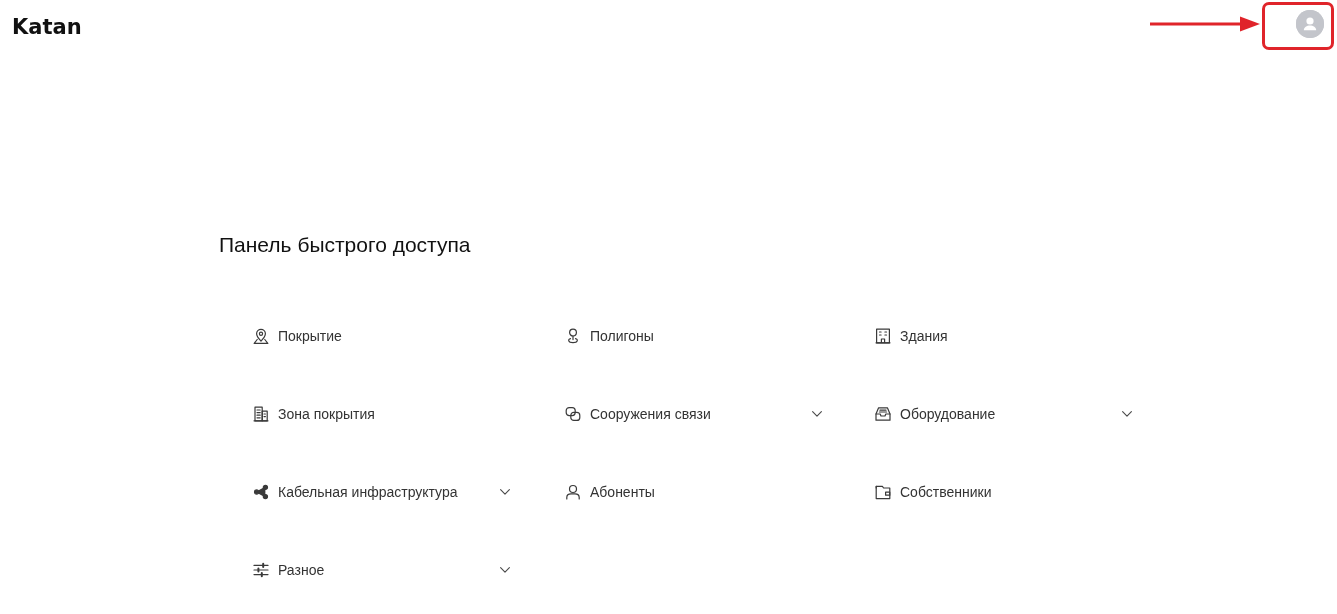  Describe the element at coordinates (609, 336) in the screenshot. I see `menu-link: Полигоны` at that location.